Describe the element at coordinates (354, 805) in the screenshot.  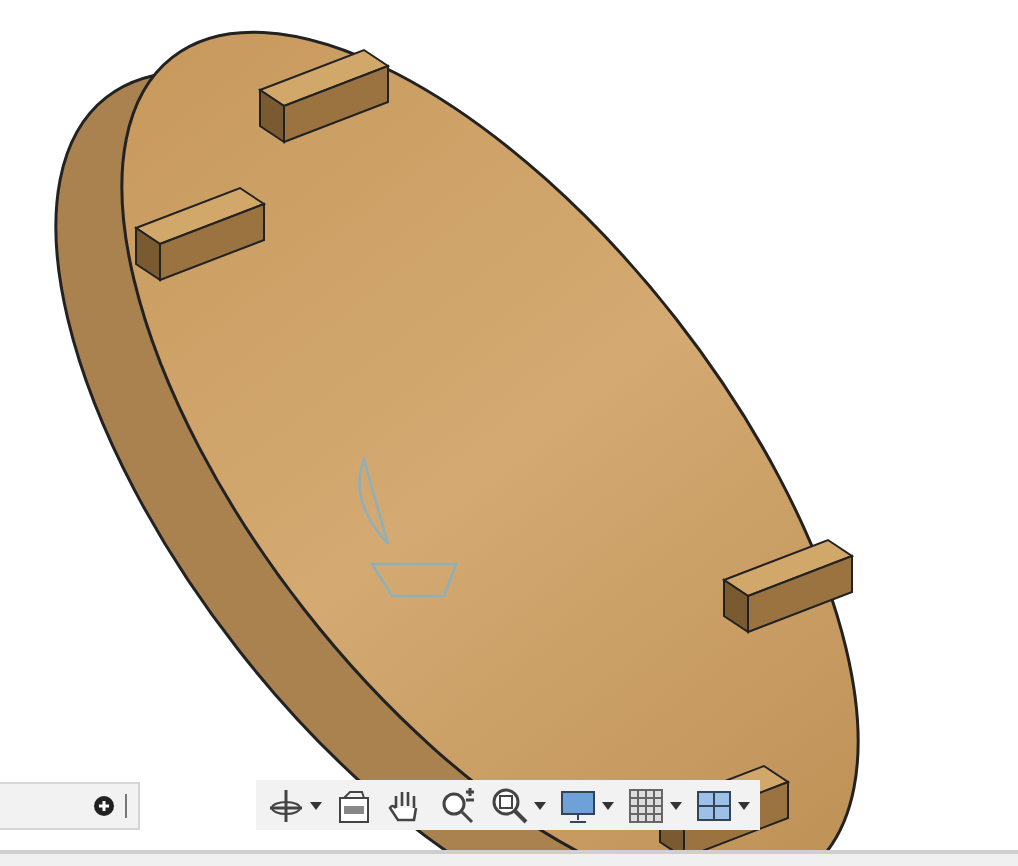
I see `look-at-icon` at that location.